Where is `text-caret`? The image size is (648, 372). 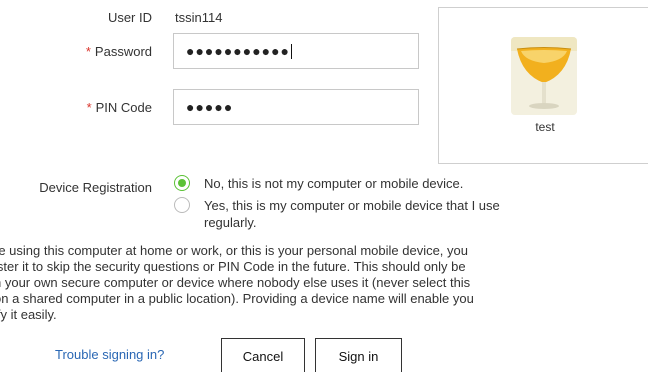 text-caret is located at coordinates (292, 51).